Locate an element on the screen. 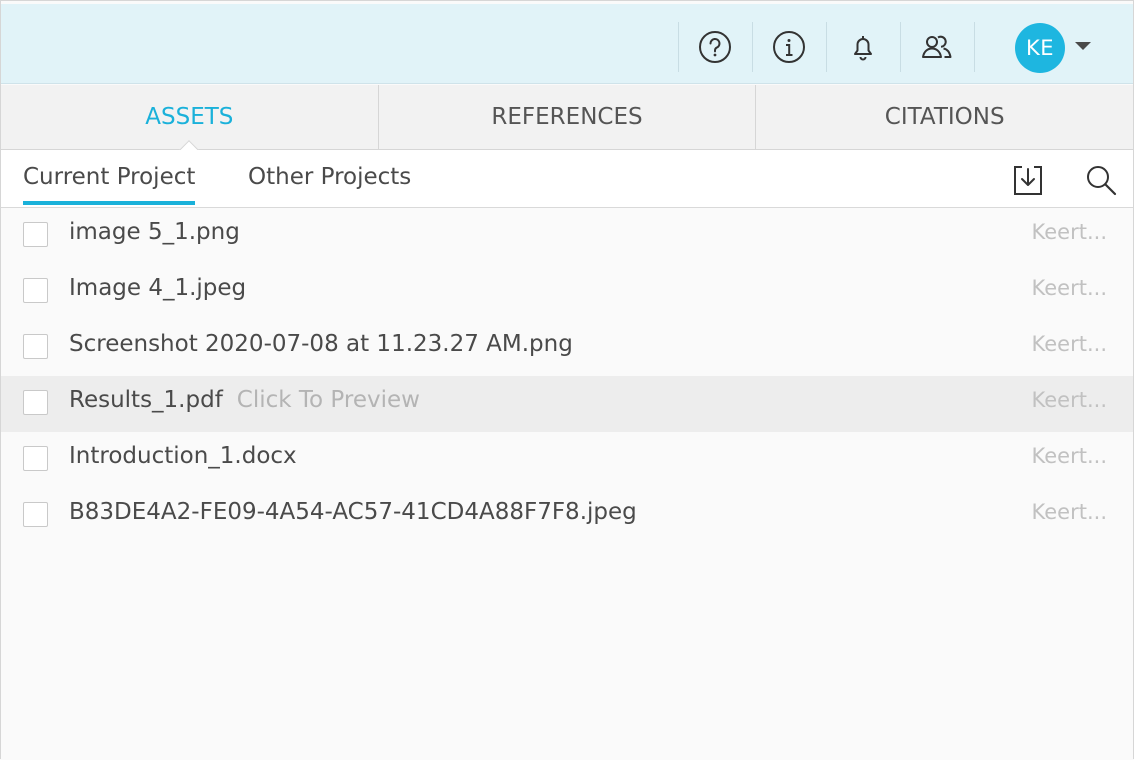 The image size is (1134, 760). avatar-initials: KE is located at coordinates (1040, 48).